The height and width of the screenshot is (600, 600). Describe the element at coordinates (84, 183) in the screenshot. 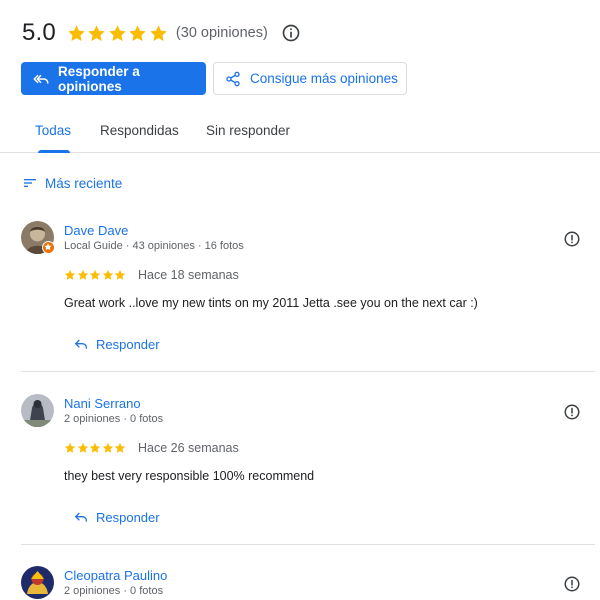

I see `sort-label: Más reciente` at that location.